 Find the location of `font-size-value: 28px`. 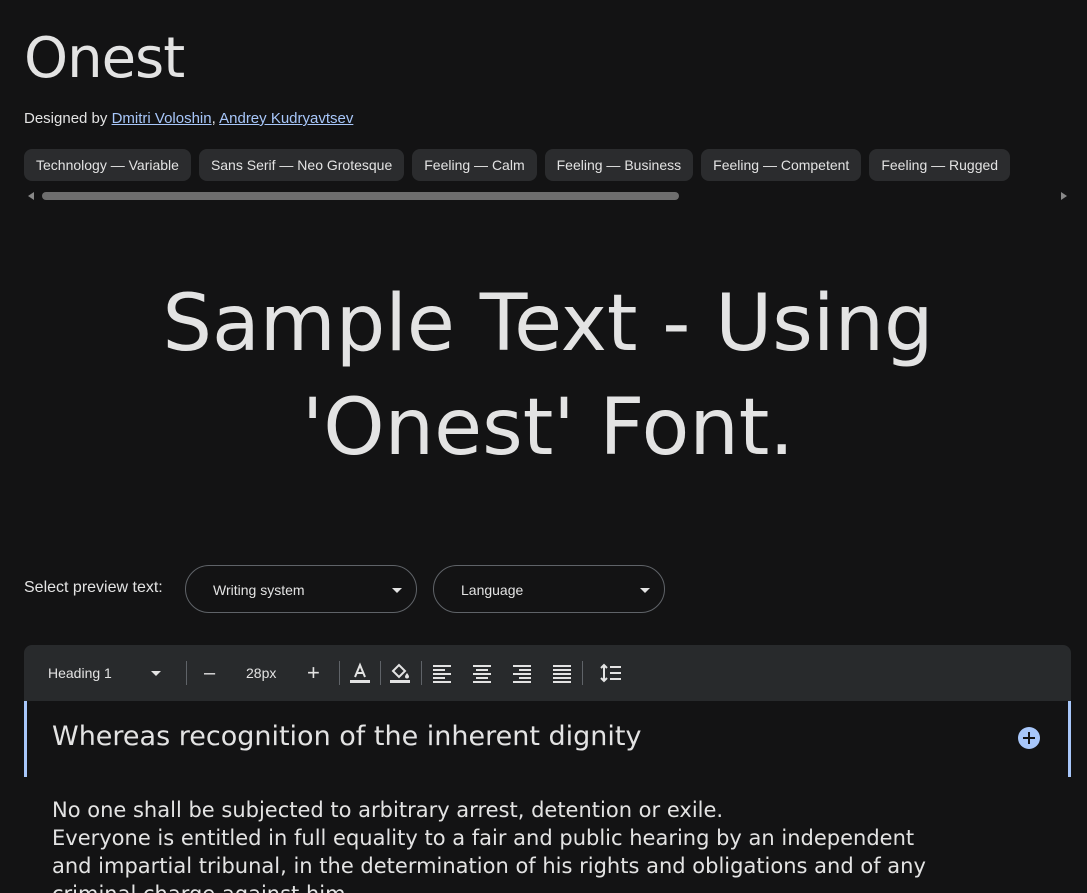

font-size-value: 28px is located at coordinates (261, 673).